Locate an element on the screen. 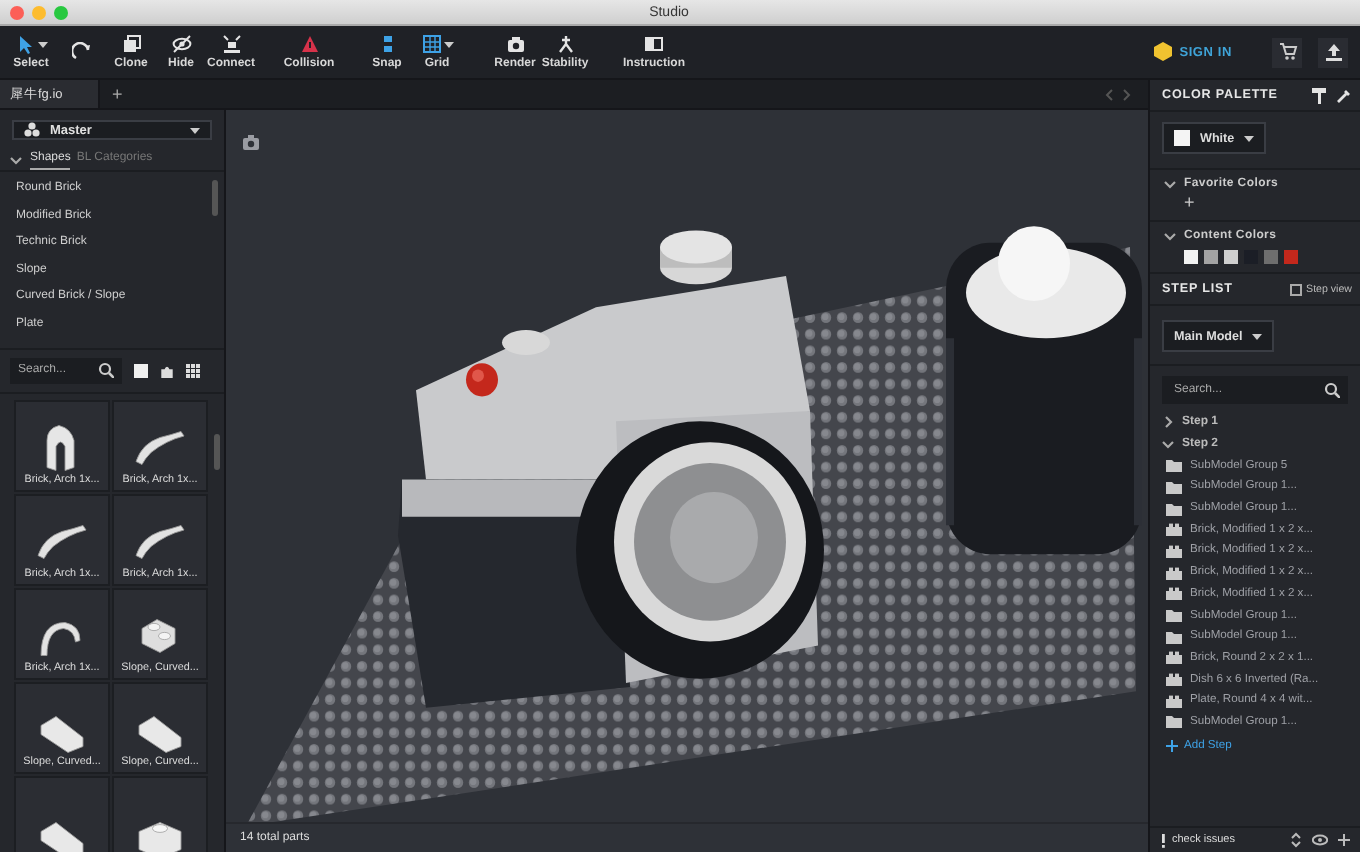 This screenshot has width=1360, height=852. eyedropper-icon is located at coordinates (1344, 95).